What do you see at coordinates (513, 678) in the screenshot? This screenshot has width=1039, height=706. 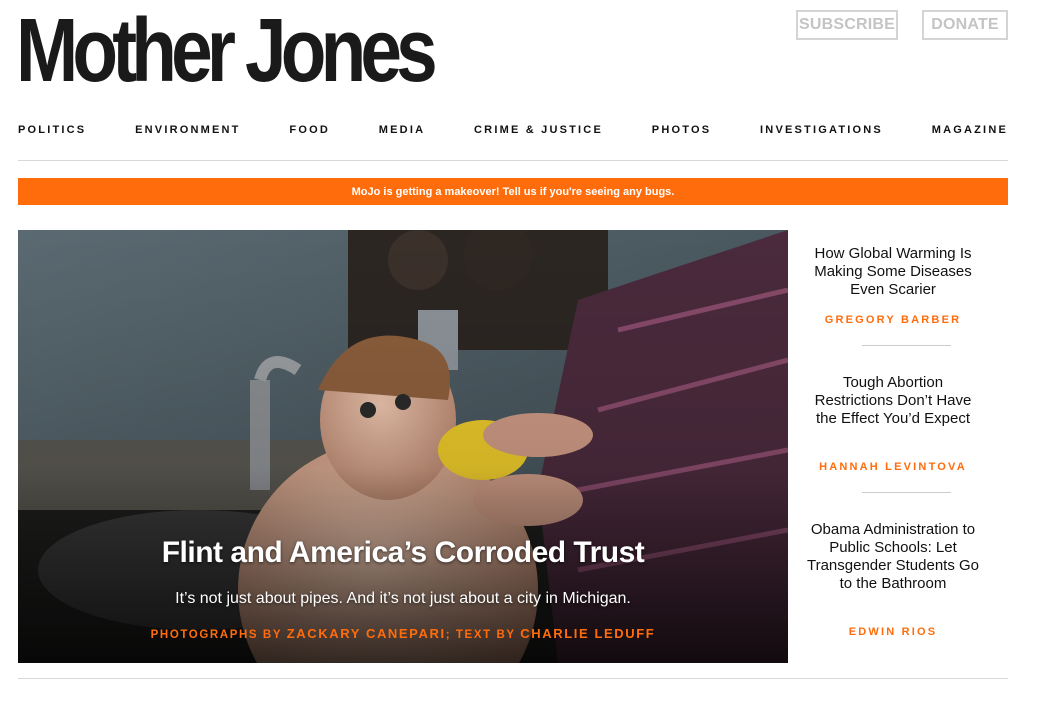 I see `content-divider` at bounding box center [513, 678].